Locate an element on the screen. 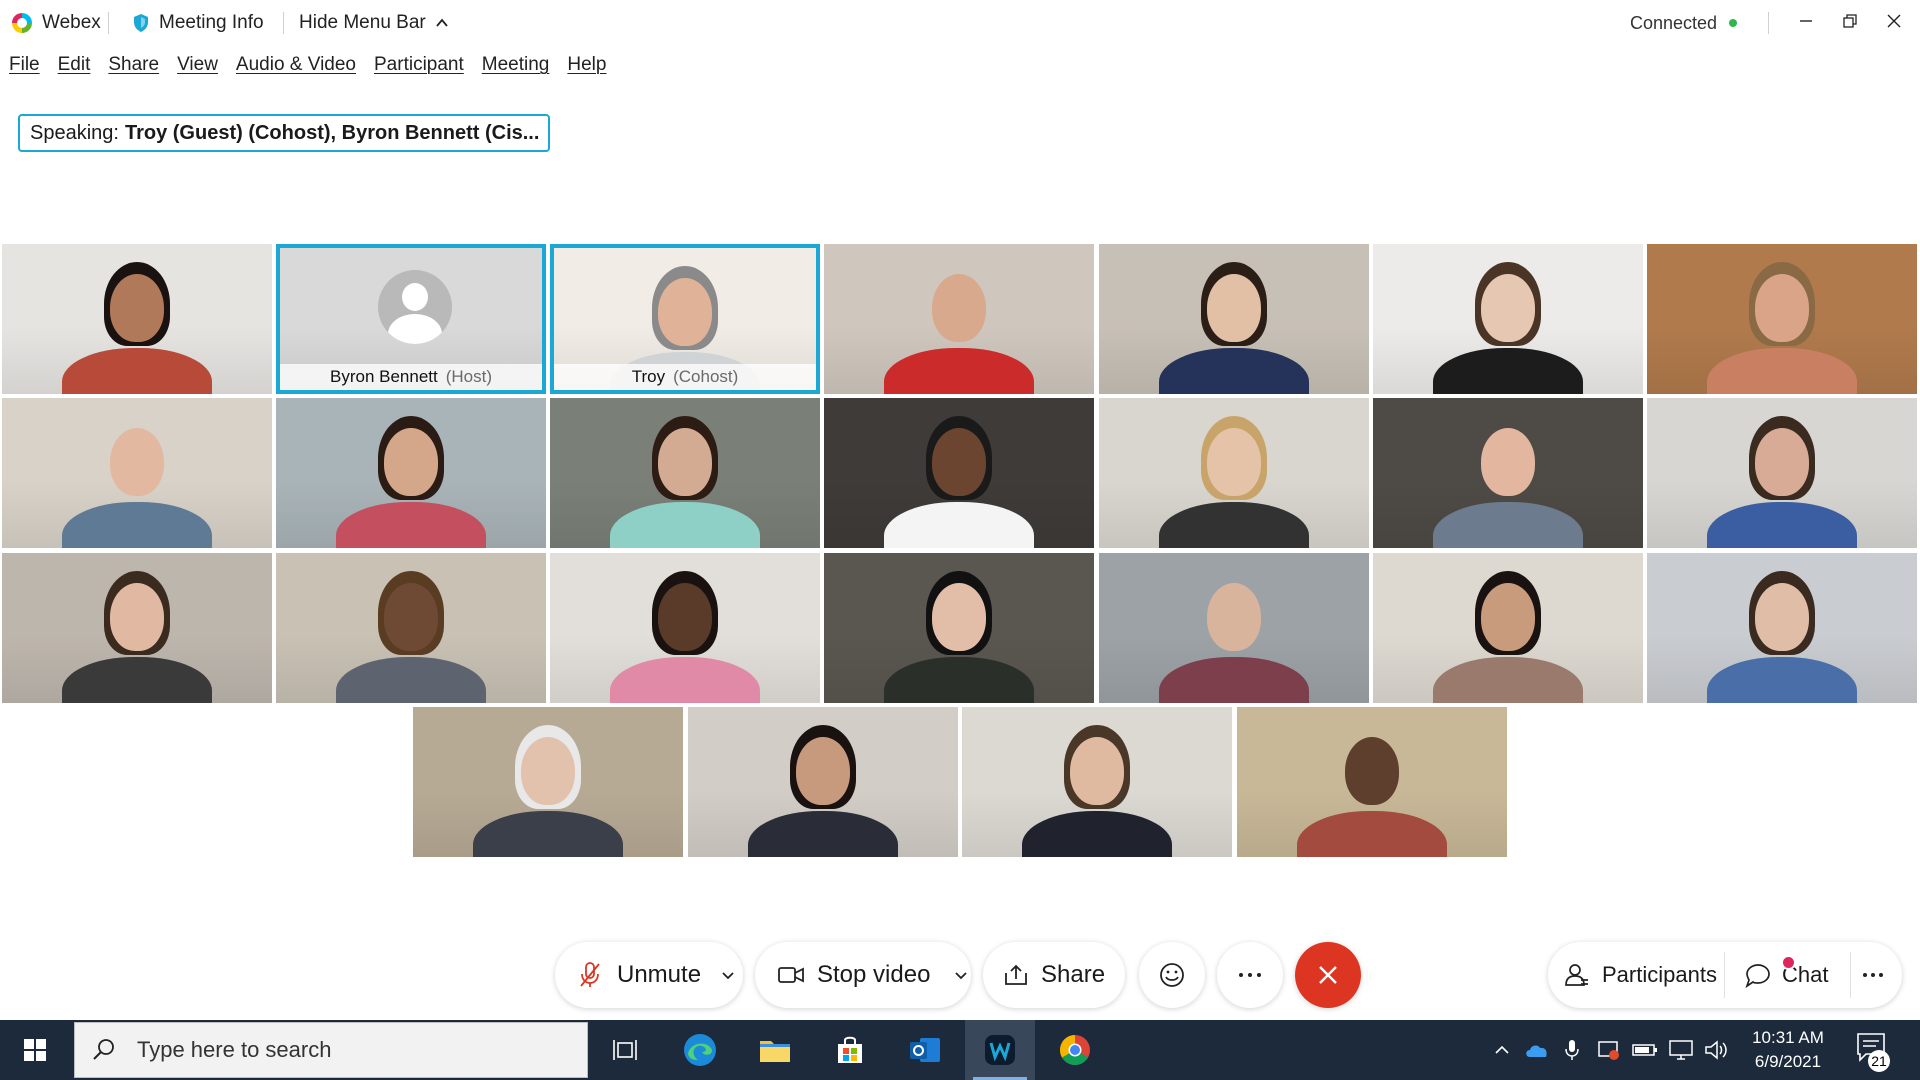 This screenshot has width=1920, height=1080. edge-browser-button is located at coordinates (700, 1050).